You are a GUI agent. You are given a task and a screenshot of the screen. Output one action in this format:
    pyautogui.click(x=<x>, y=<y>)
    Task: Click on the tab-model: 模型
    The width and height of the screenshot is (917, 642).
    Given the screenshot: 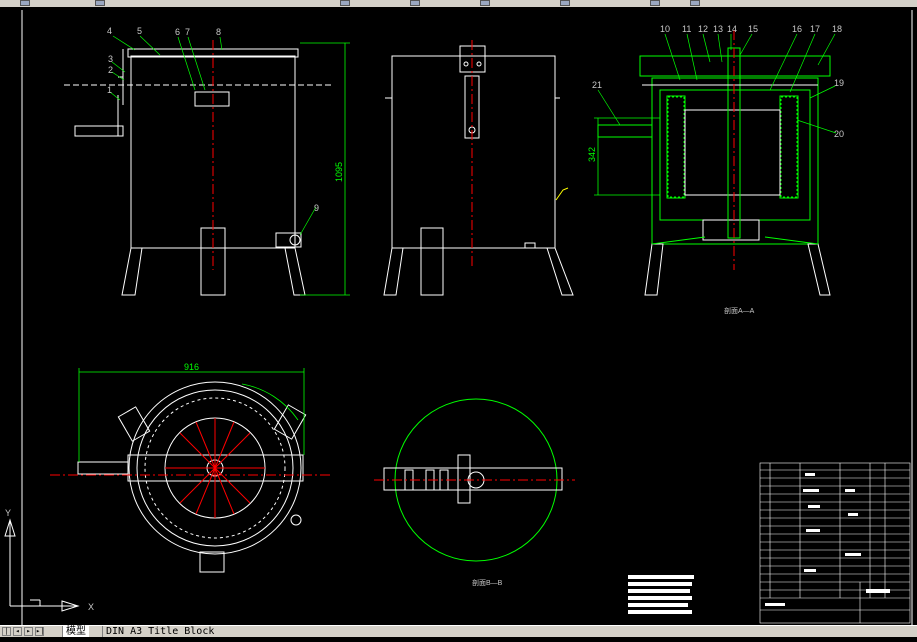 What is the action you would take?
    pyautogui.click(x=75, y=631)
    